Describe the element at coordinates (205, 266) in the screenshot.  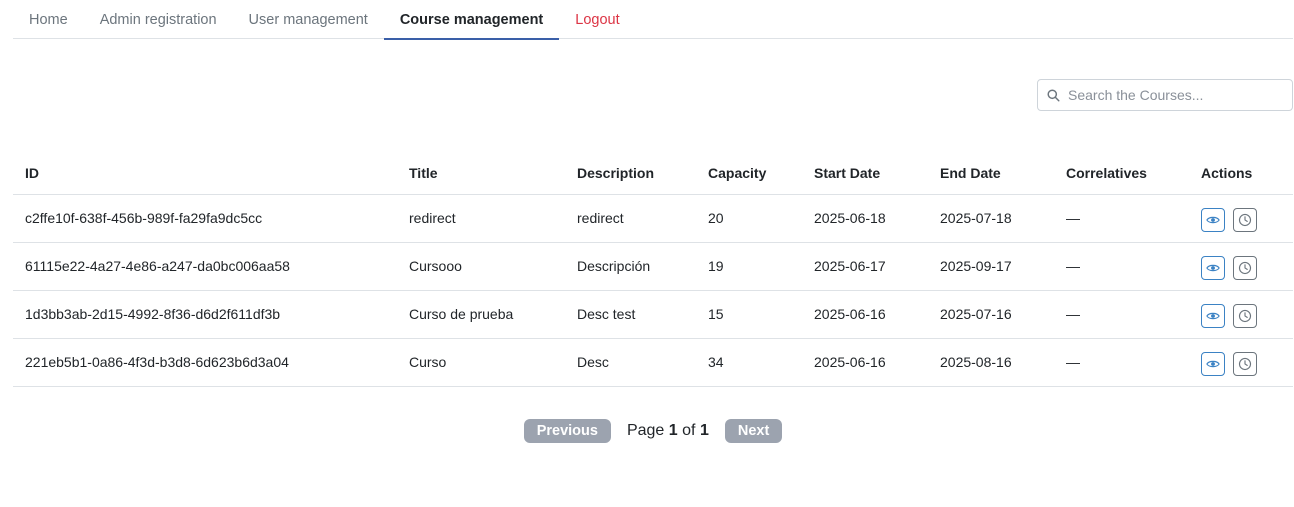
I see `cell-id: 61115e22-4a27-4e86-a247-da0bc006aa58` at that location.